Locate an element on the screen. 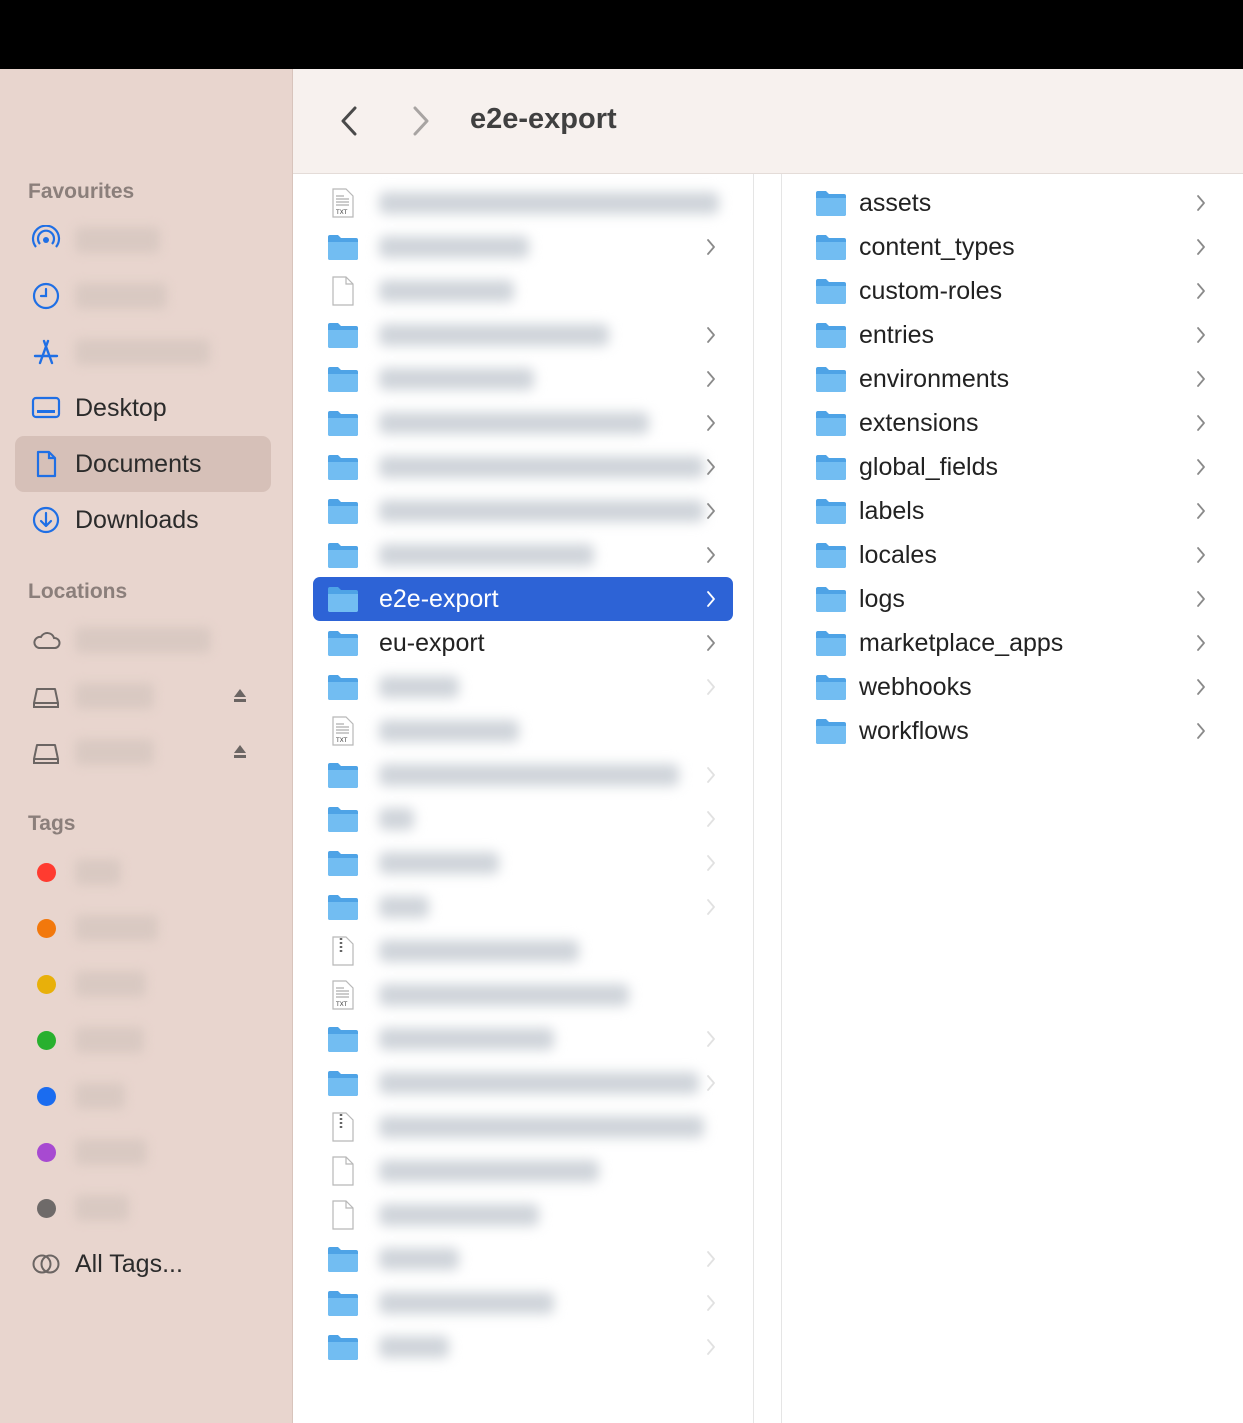  item-name: entries is located at coordinates (897, 334).